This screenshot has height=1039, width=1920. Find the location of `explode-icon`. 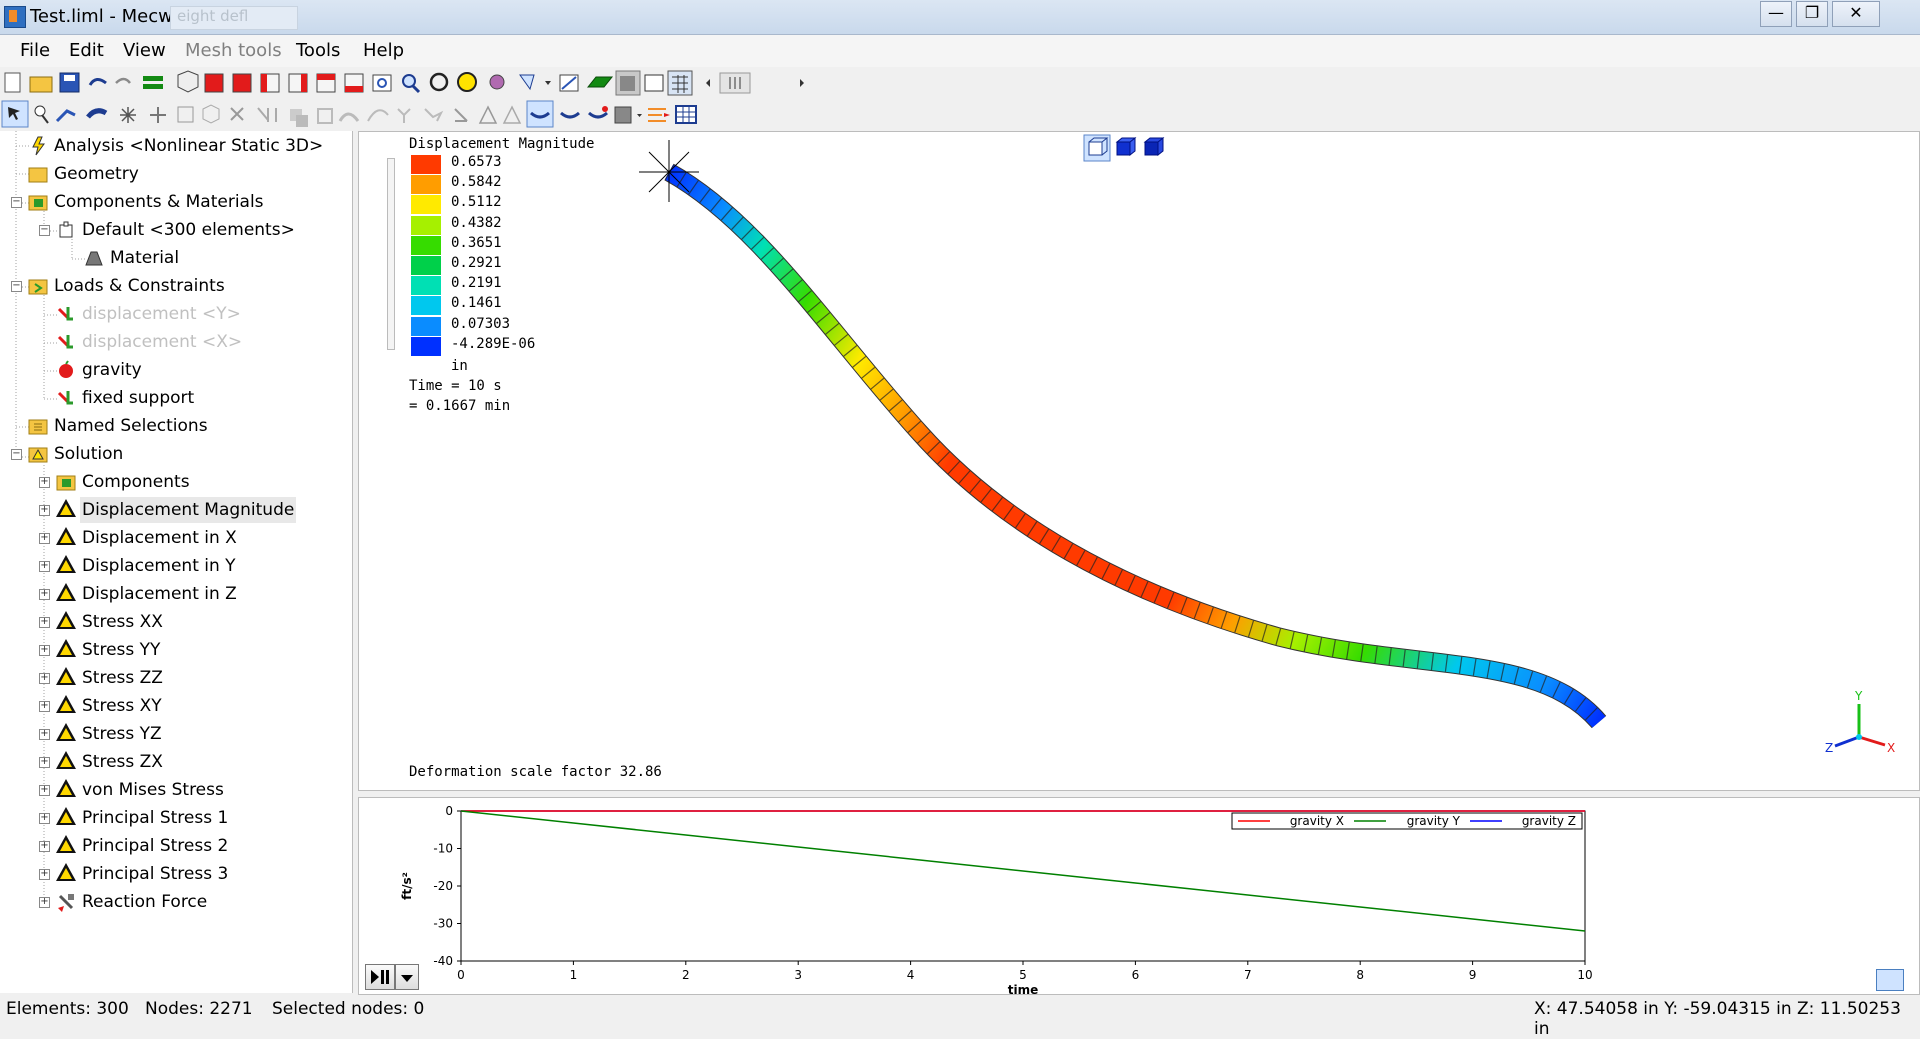

explode-icon is located at coordinates (128, 115).